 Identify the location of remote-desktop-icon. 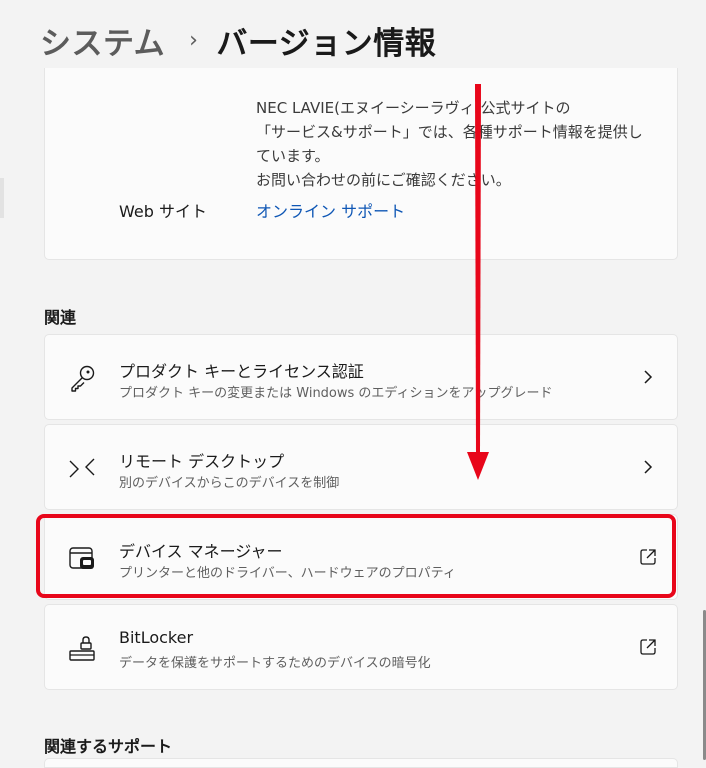
(82, 468).